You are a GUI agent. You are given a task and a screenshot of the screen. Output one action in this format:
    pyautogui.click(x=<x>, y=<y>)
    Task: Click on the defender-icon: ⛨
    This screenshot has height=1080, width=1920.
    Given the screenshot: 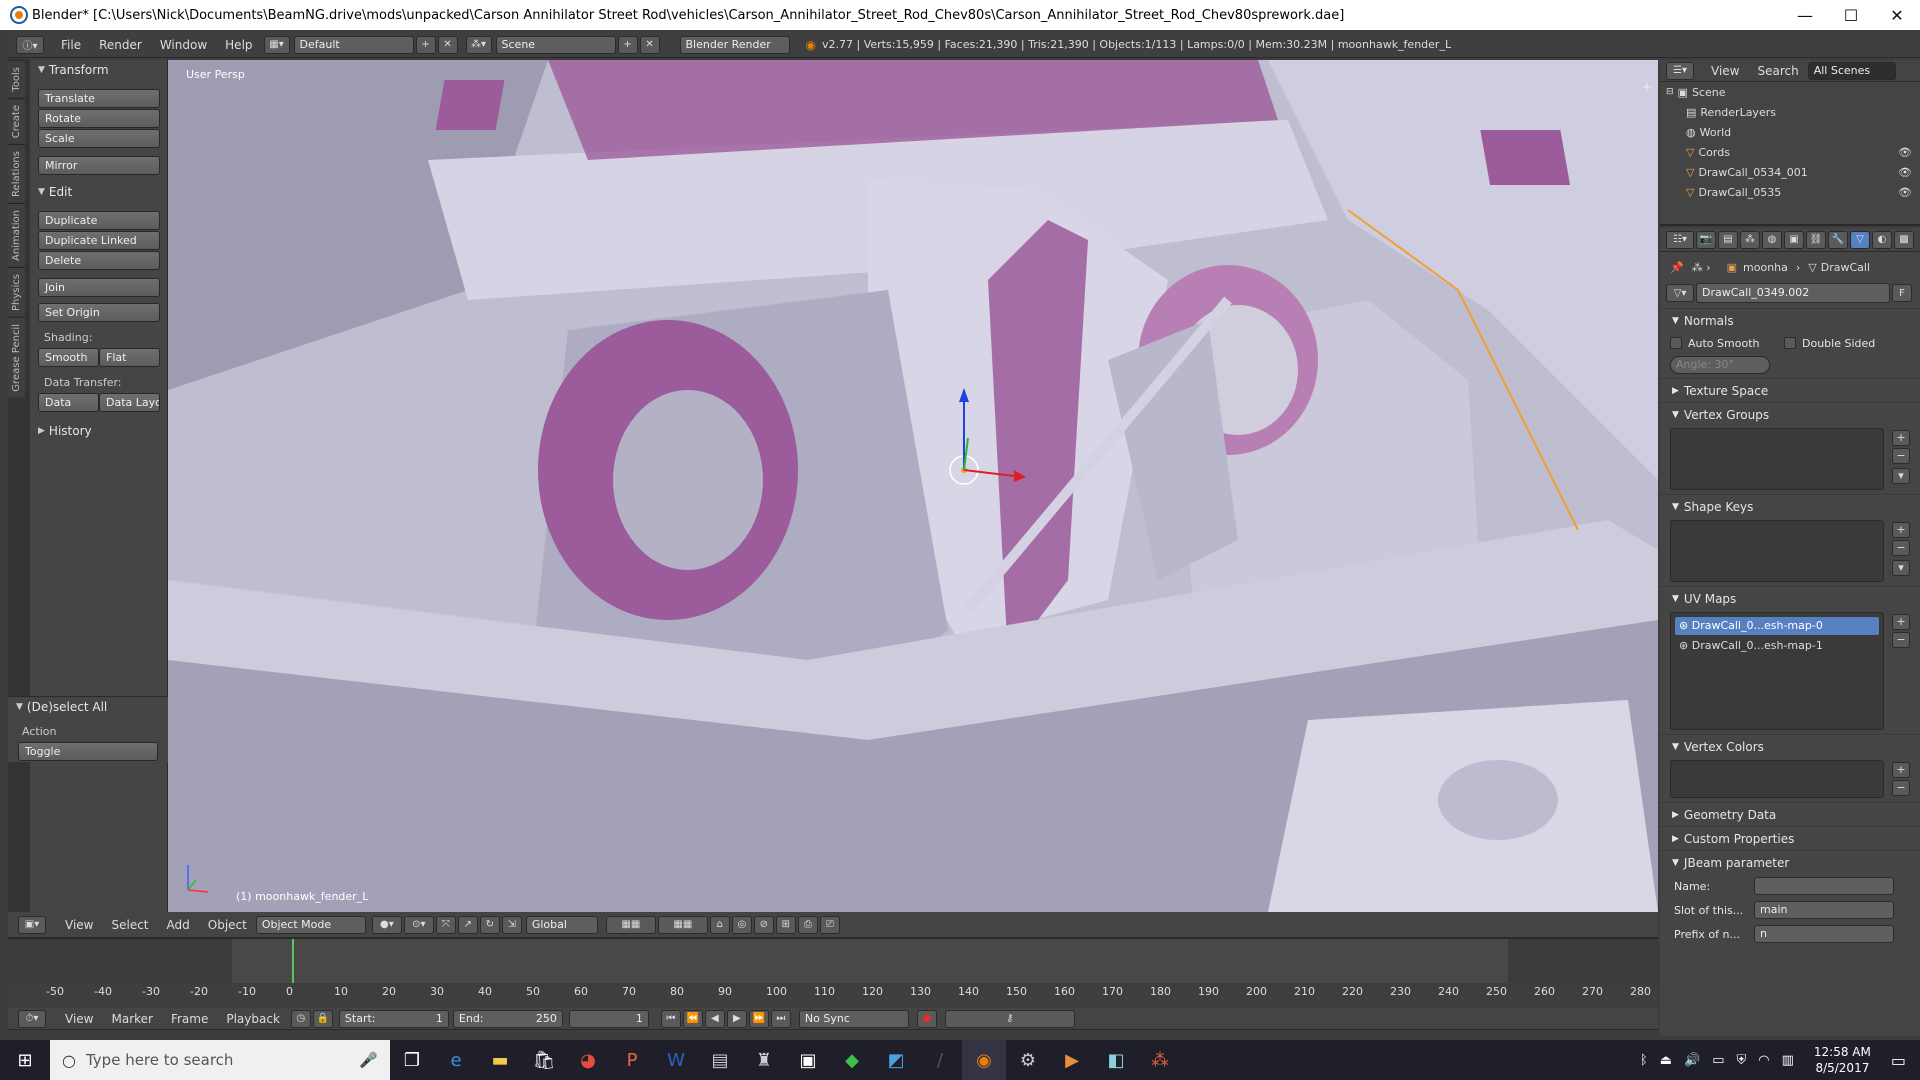 What is the action you would take?
    pyautogui.click(x=1742, y=1060)
    